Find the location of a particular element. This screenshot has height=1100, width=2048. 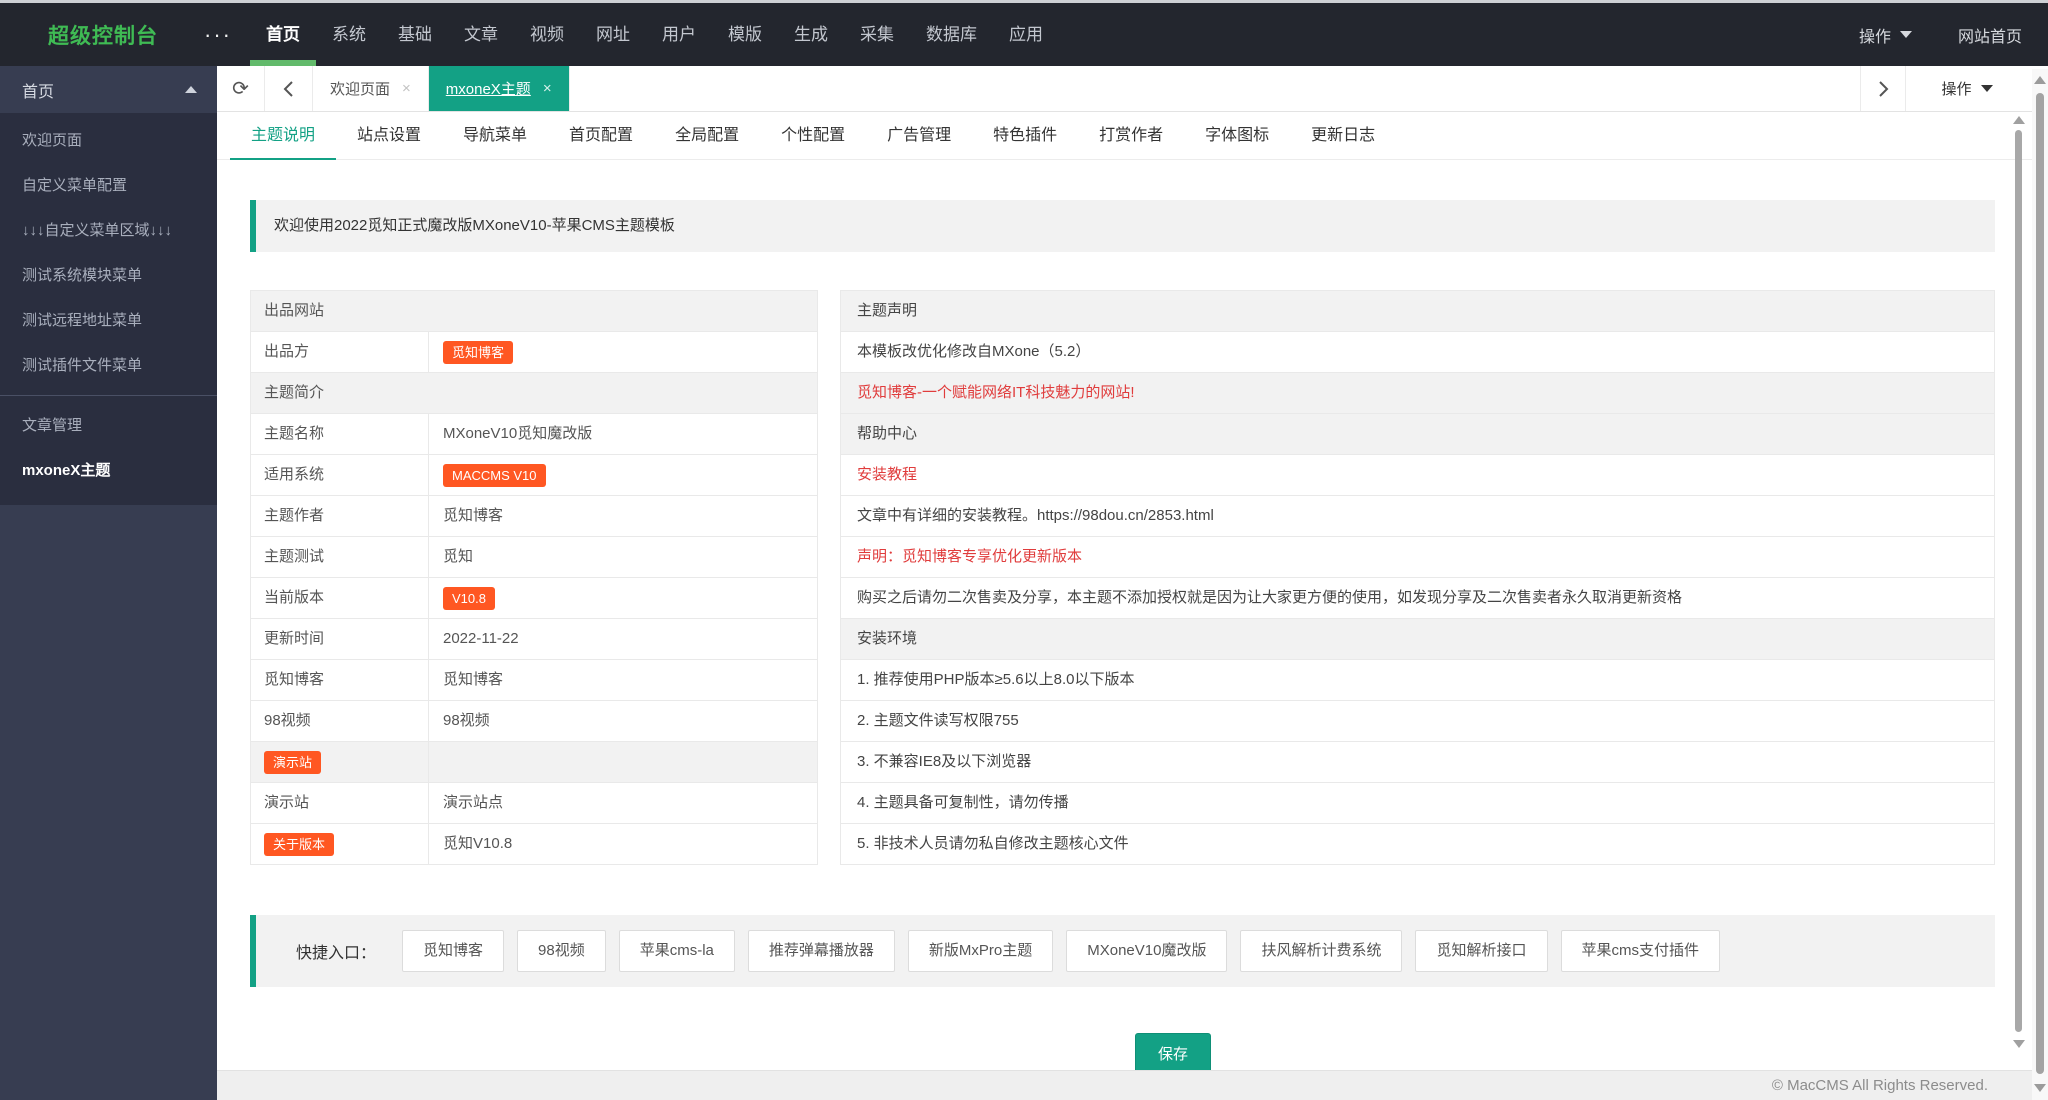

sidebar-divider is located at coordinates (108, 395).